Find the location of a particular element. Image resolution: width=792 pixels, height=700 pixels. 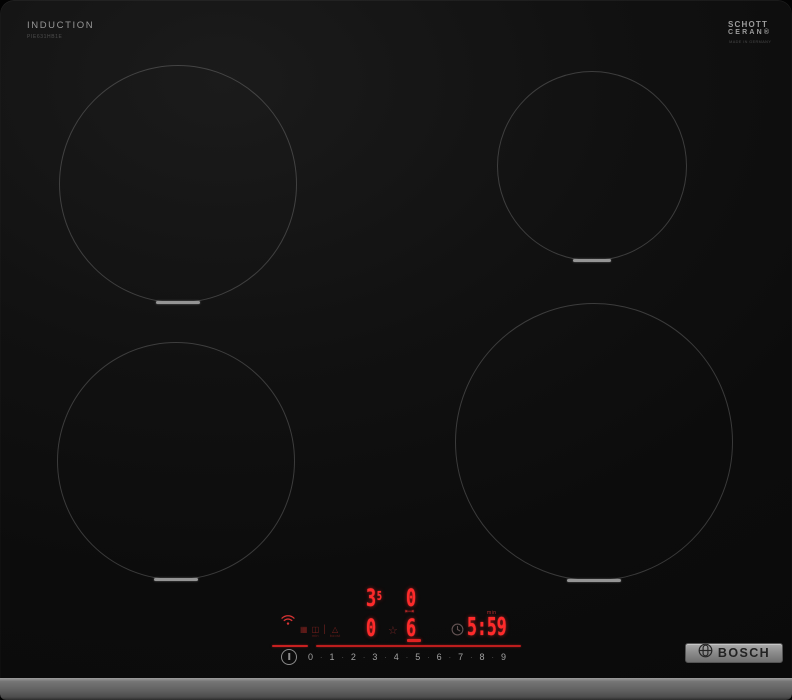

grid-icon: ▦ is located at coordinates (304, 629).